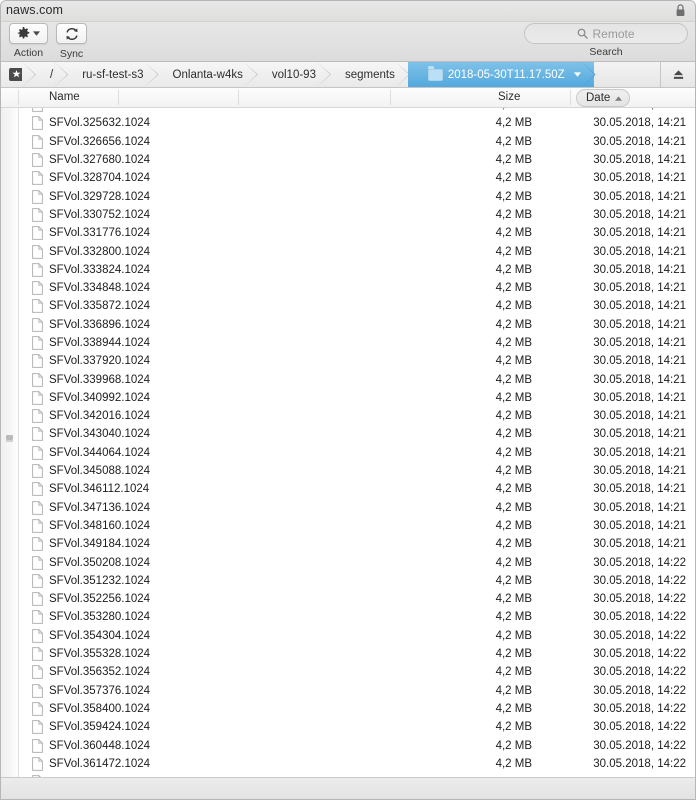  What do you see at coordinates (348, 764) in the screenshot?
I see `table-row: SFVol.361472.1024 4,2 MB 30.05.2018, 14:22` at bounding box center [348, 764].